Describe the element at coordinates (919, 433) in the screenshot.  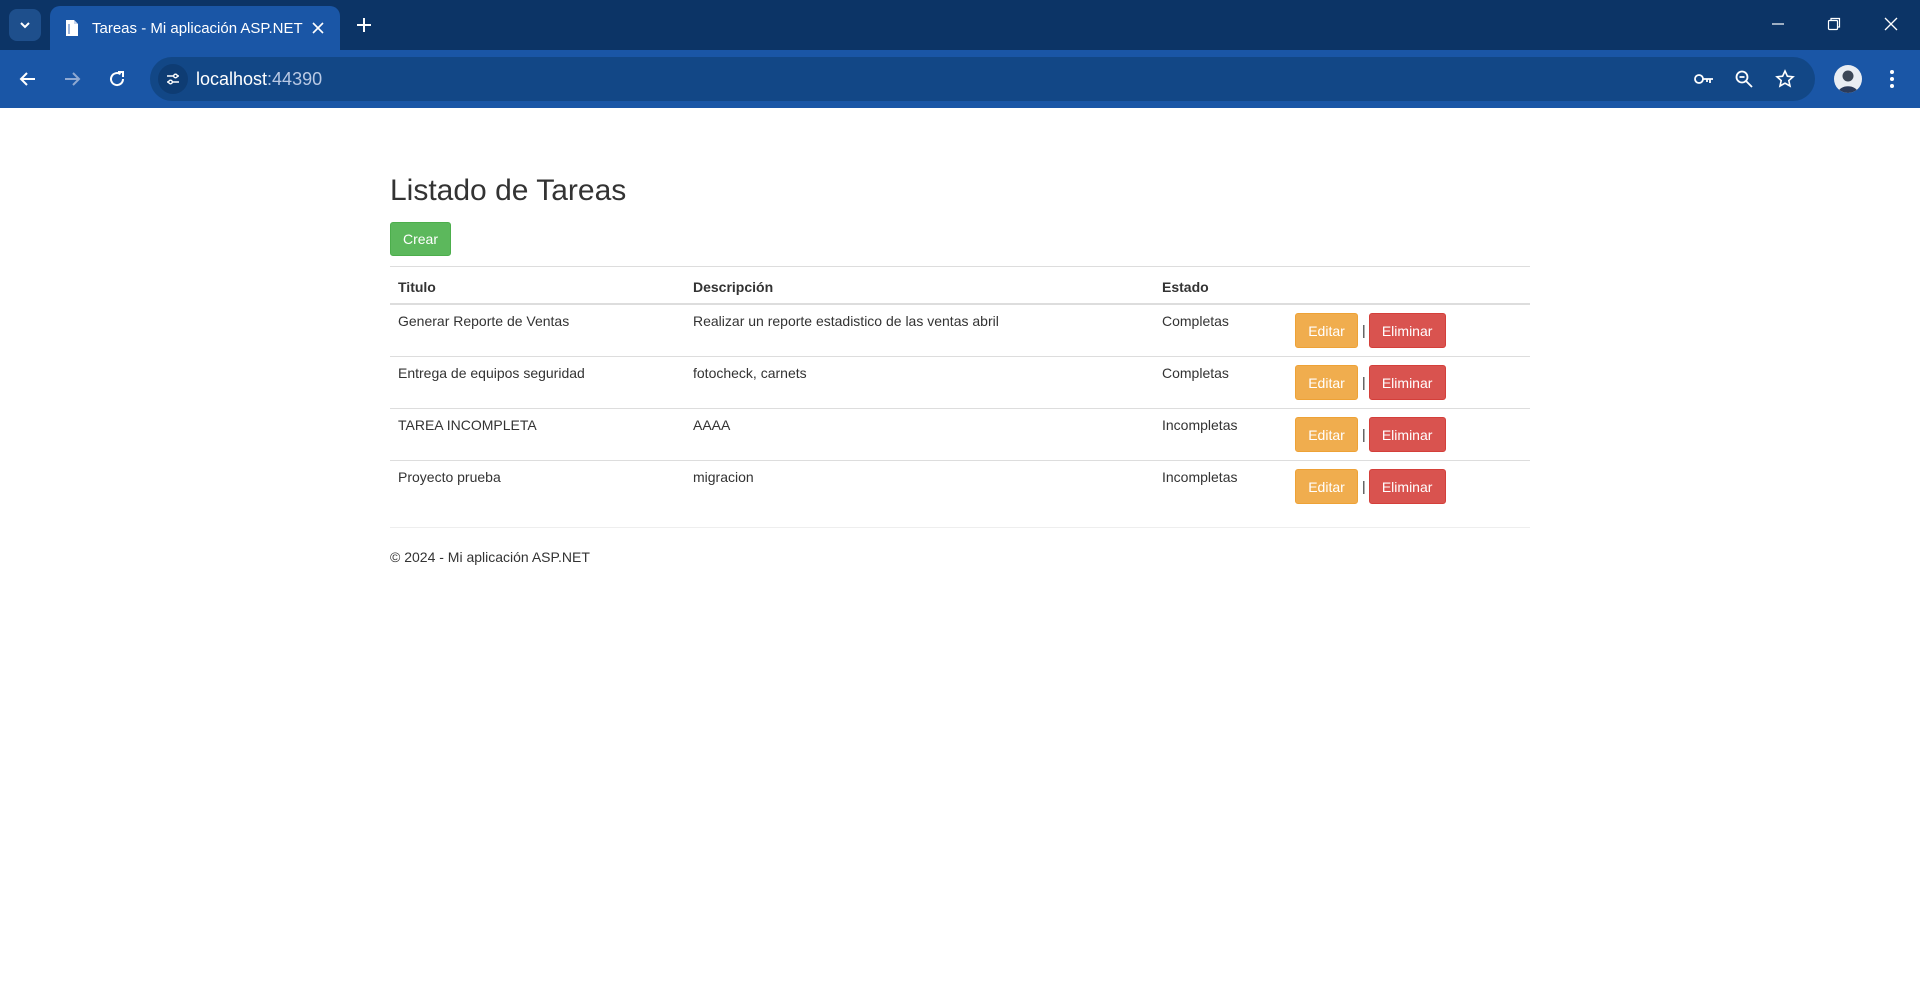
I see `task-description: AAAA` at that location.